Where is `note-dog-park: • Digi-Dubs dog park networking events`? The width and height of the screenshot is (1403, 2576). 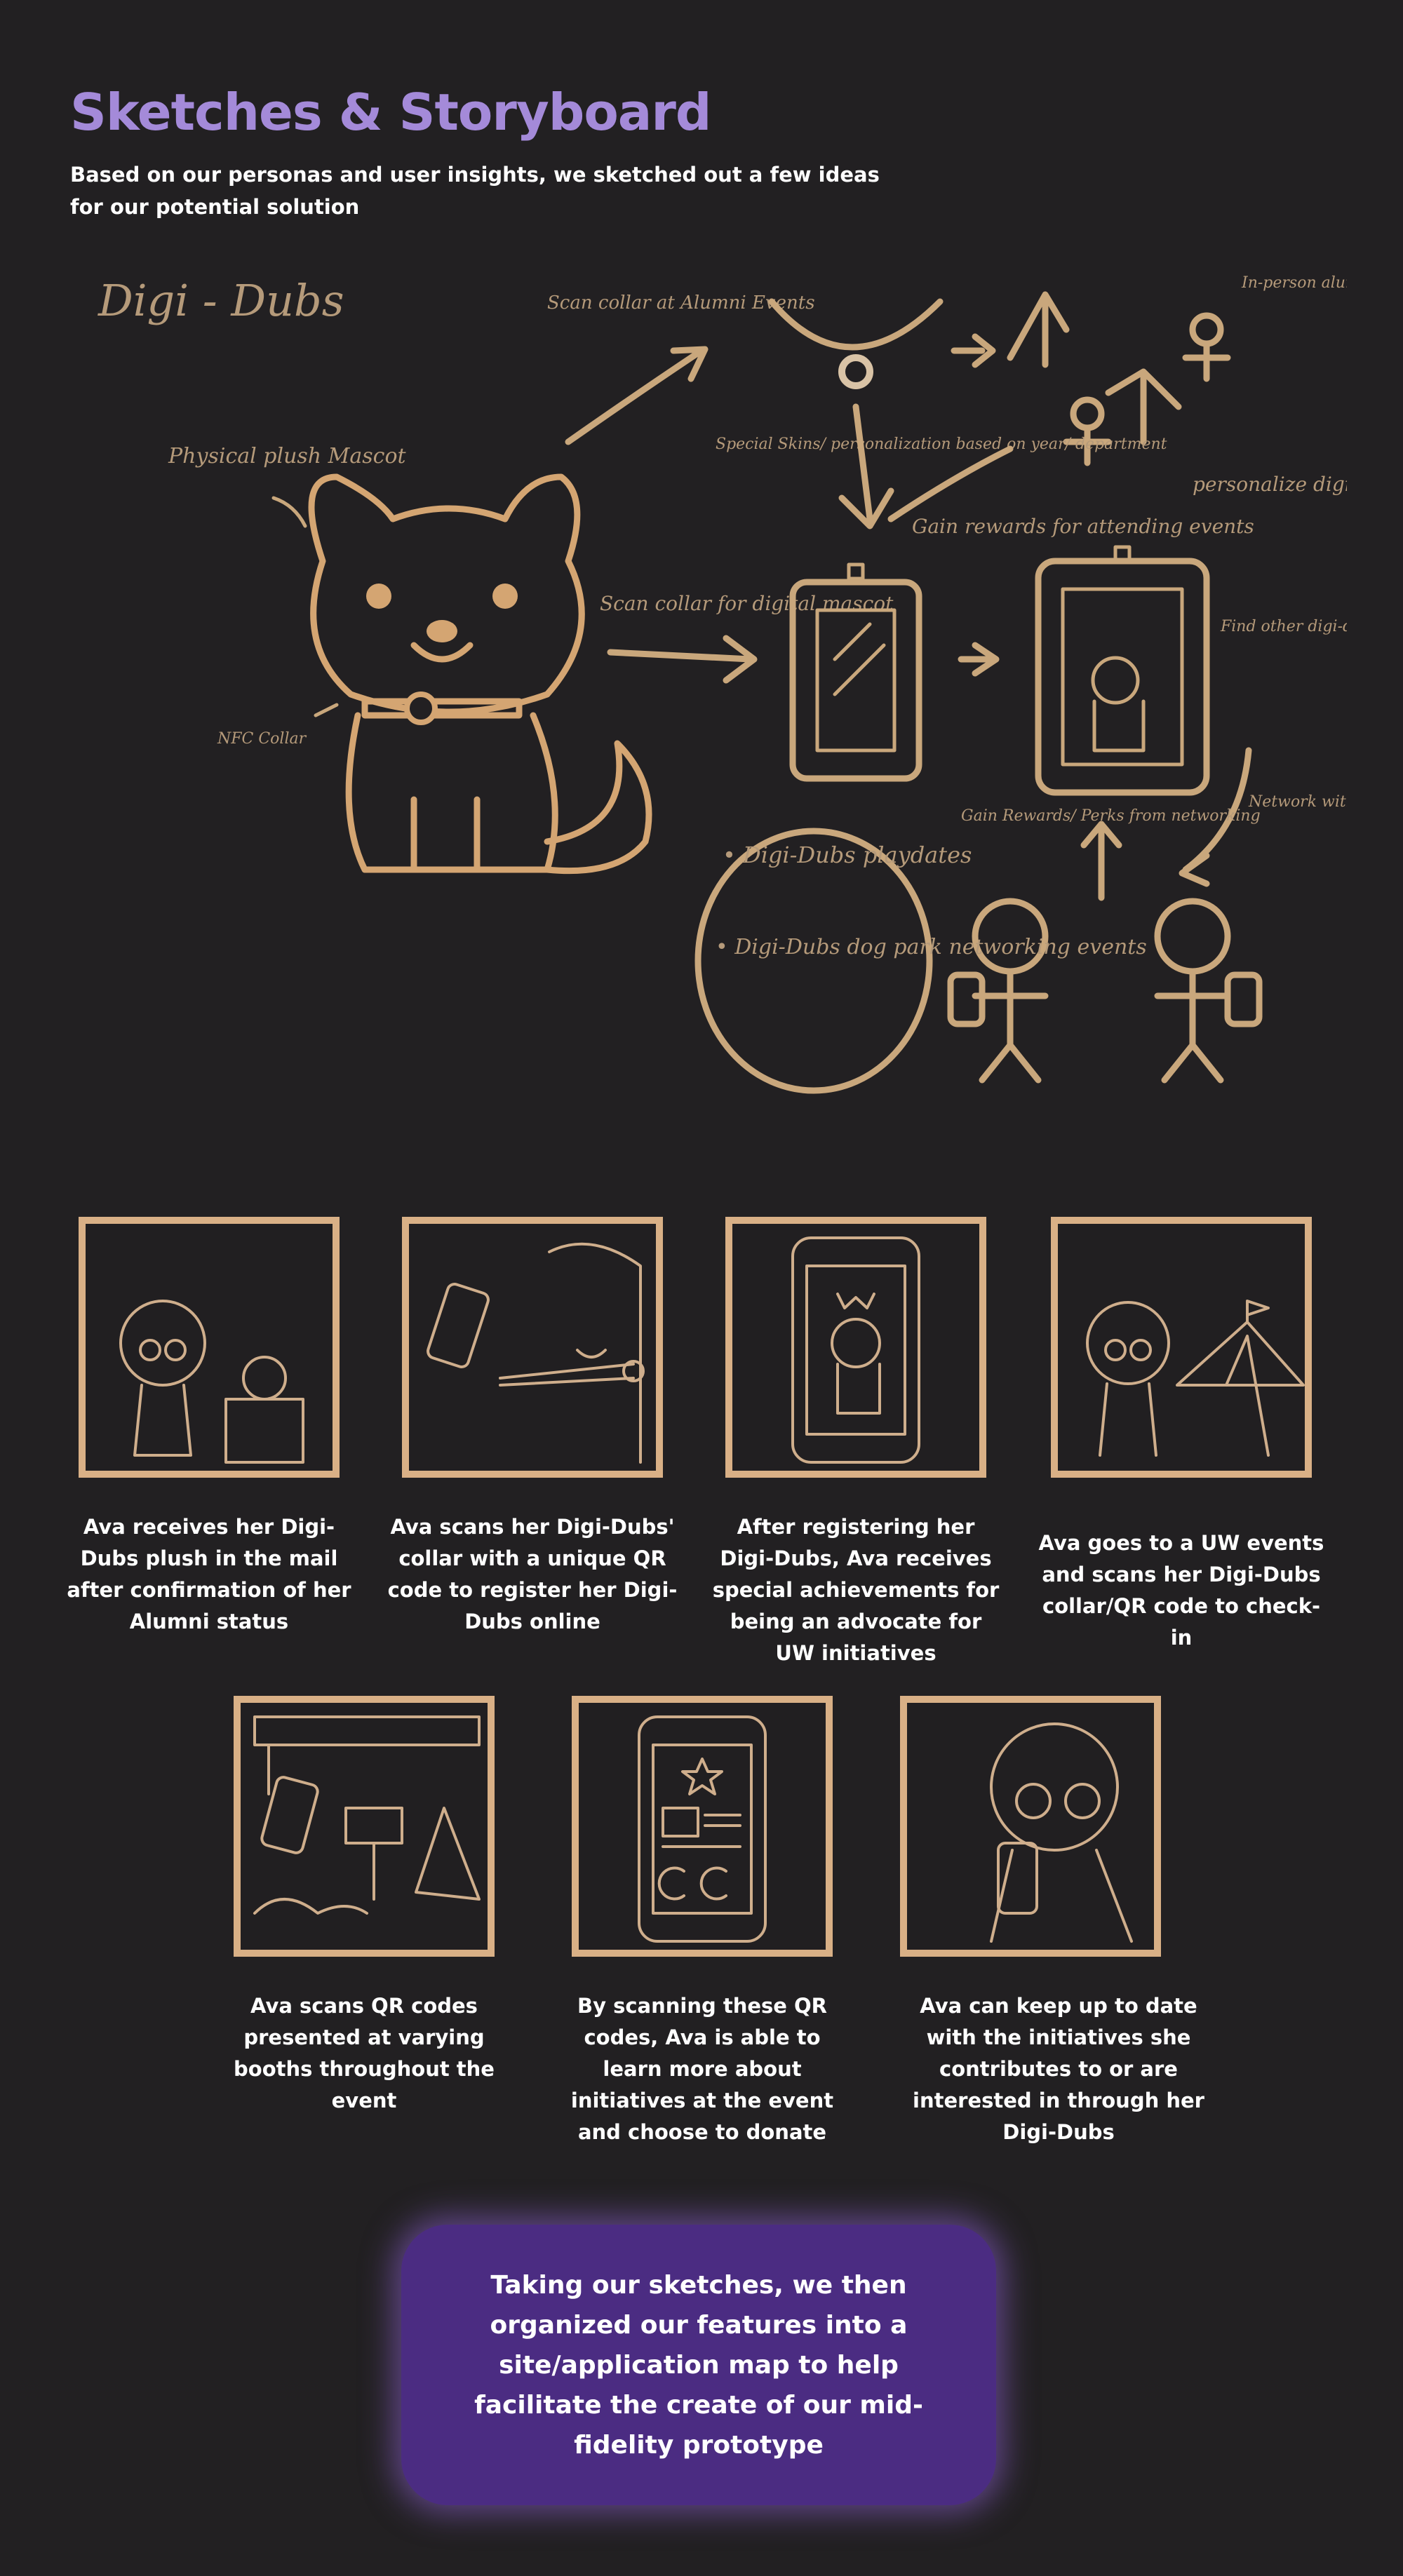 note-dog-park: • Digi-Dubs dog park networking events is located at coordinates (931, 947).